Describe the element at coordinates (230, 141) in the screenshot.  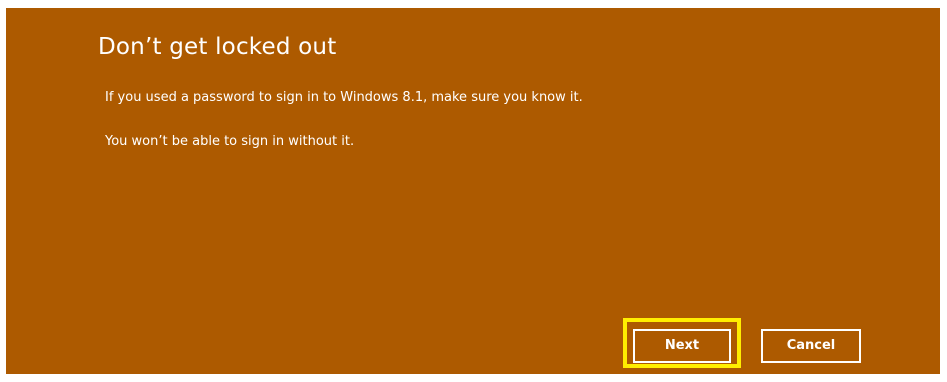
I see `dialog-message-warning: You won’t be able to sign in without it.` at that location.